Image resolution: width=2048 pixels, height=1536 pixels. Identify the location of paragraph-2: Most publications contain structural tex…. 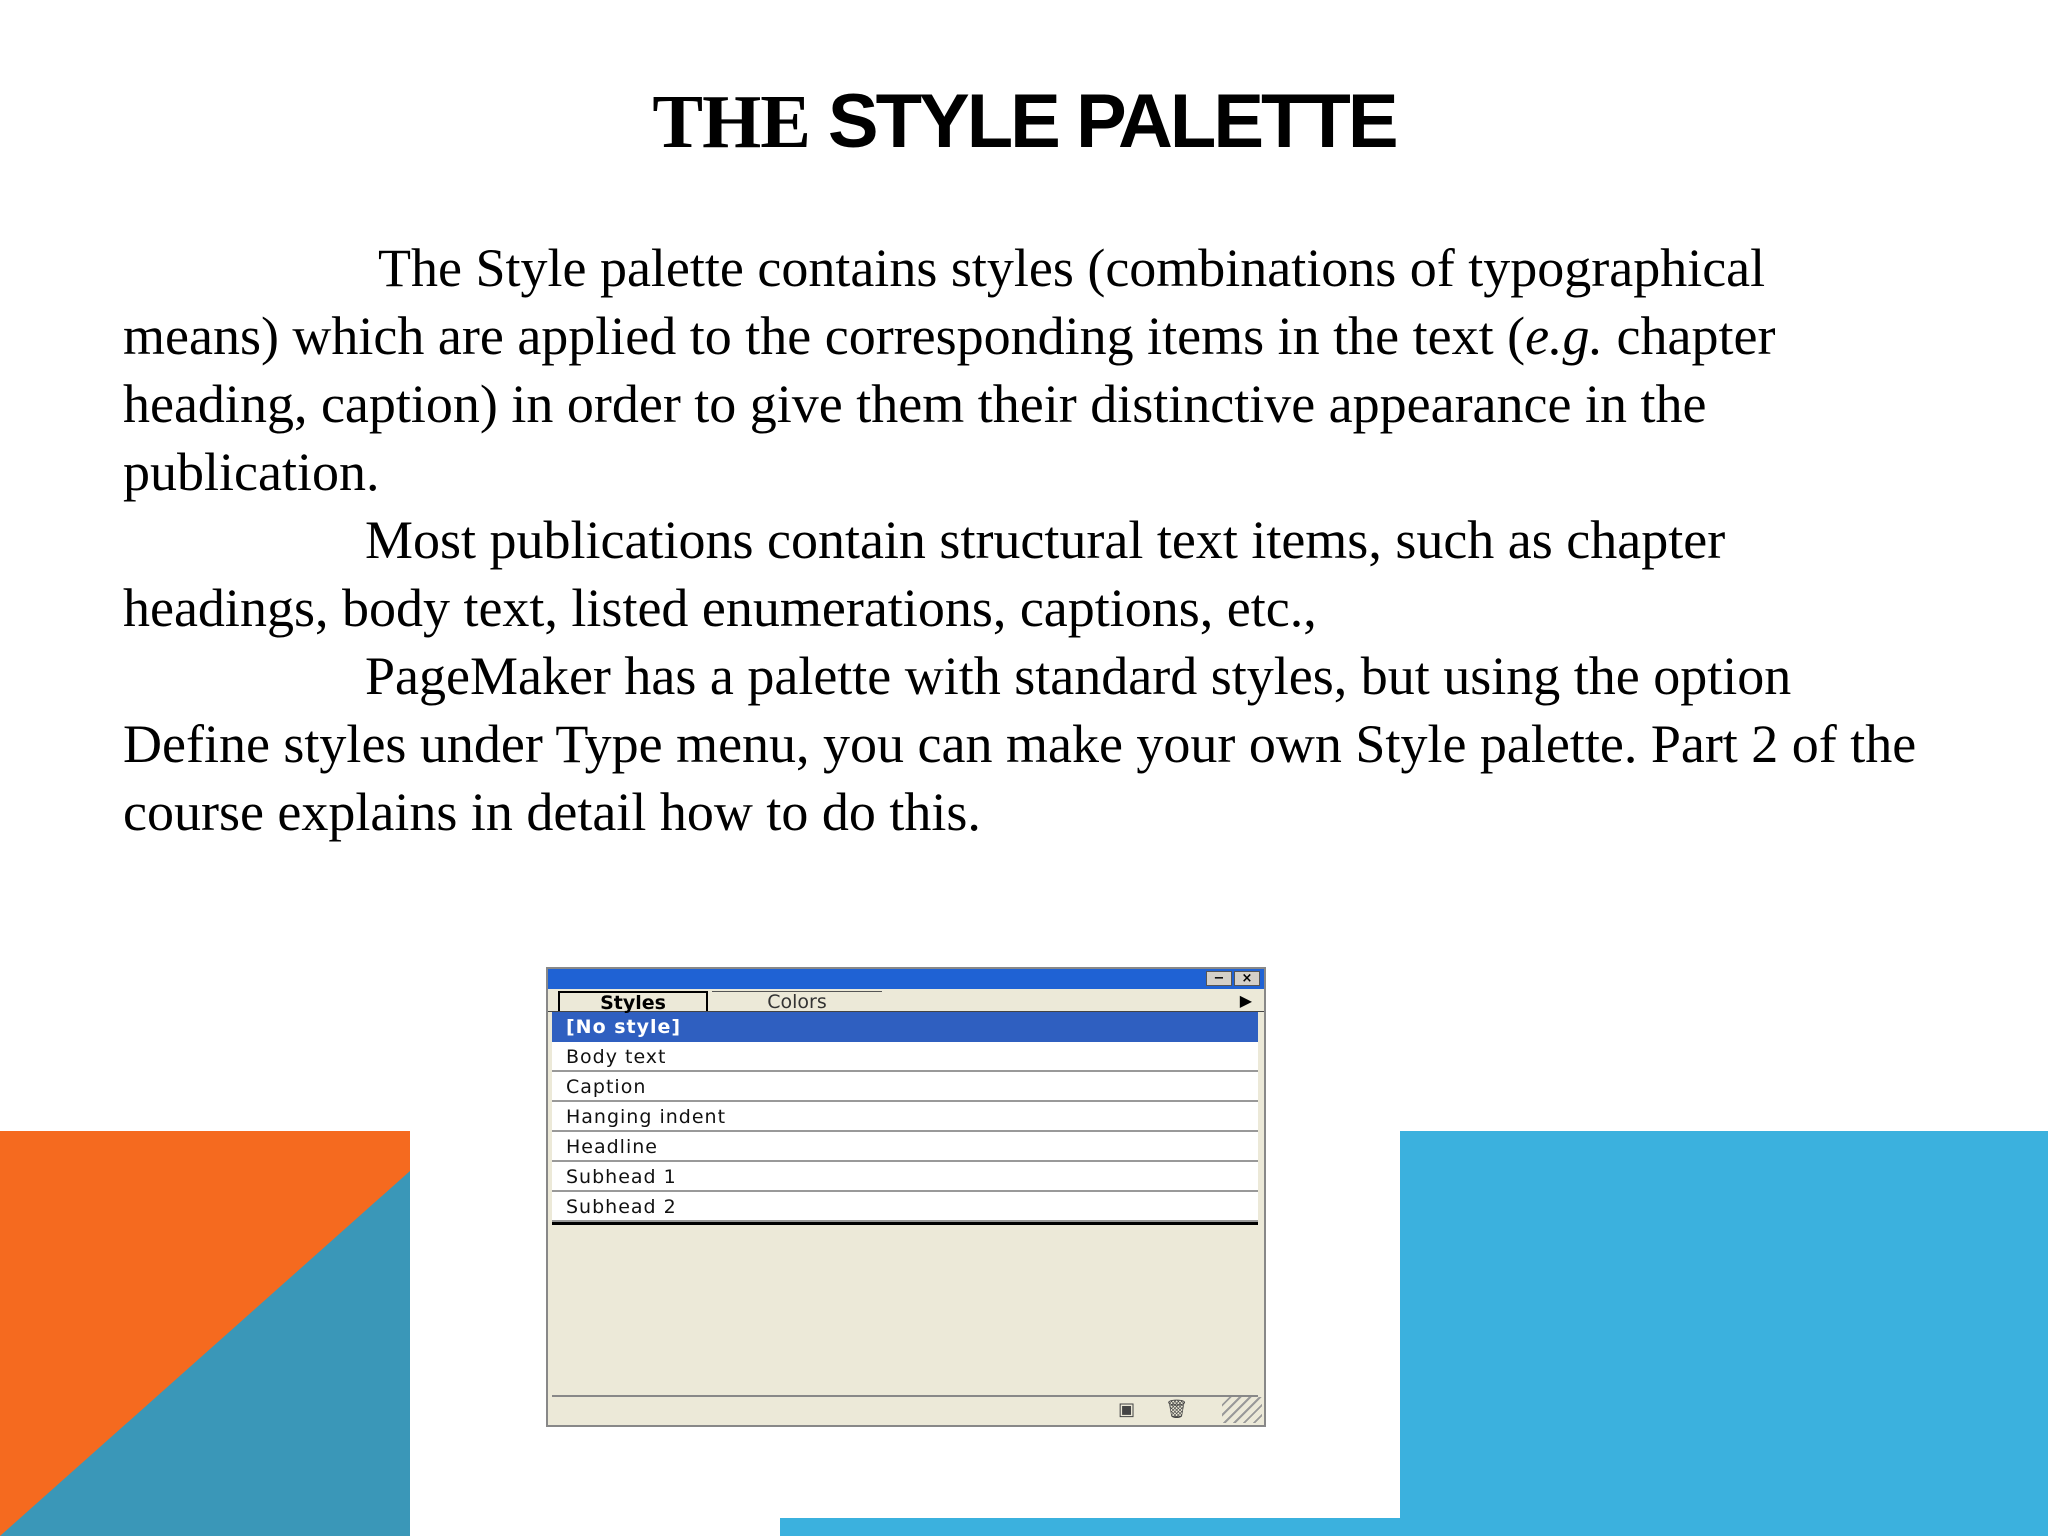
(924, 574).